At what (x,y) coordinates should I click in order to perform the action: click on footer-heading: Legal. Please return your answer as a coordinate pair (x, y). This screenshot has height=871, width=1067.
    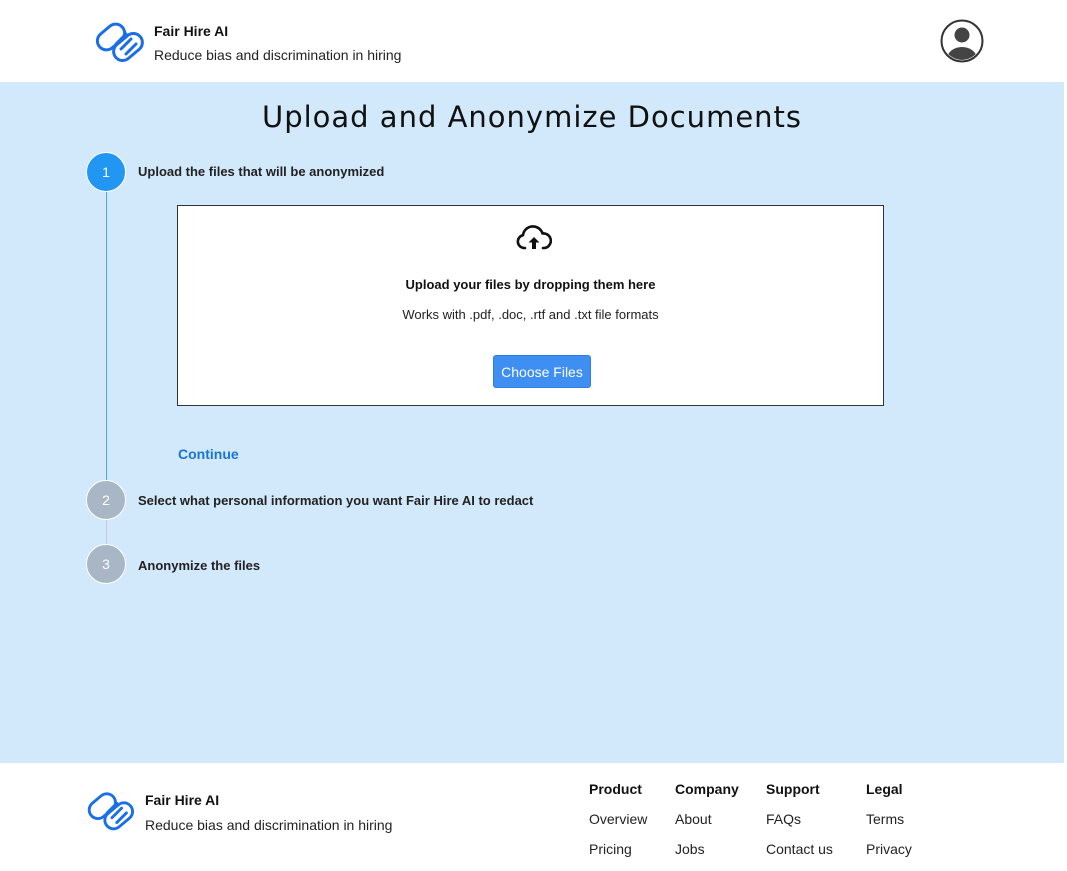
    Looking at the image, I should click on (884, 789).